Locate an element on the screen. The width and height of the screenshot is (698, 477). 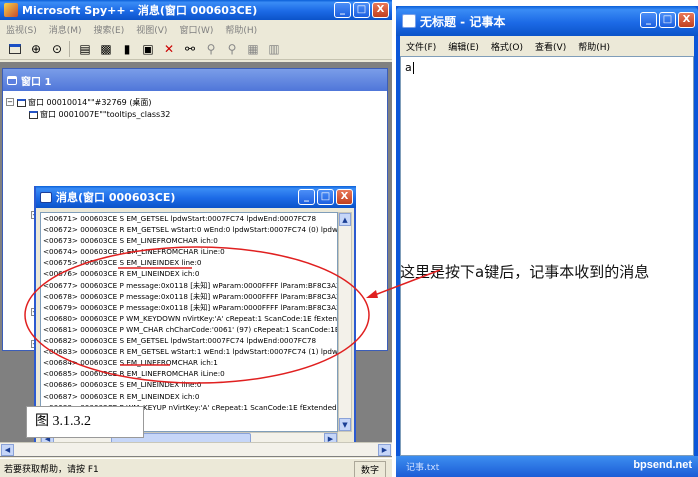
scroll-left-arrow-icon: ◀ is located at coordinates (7, 450).